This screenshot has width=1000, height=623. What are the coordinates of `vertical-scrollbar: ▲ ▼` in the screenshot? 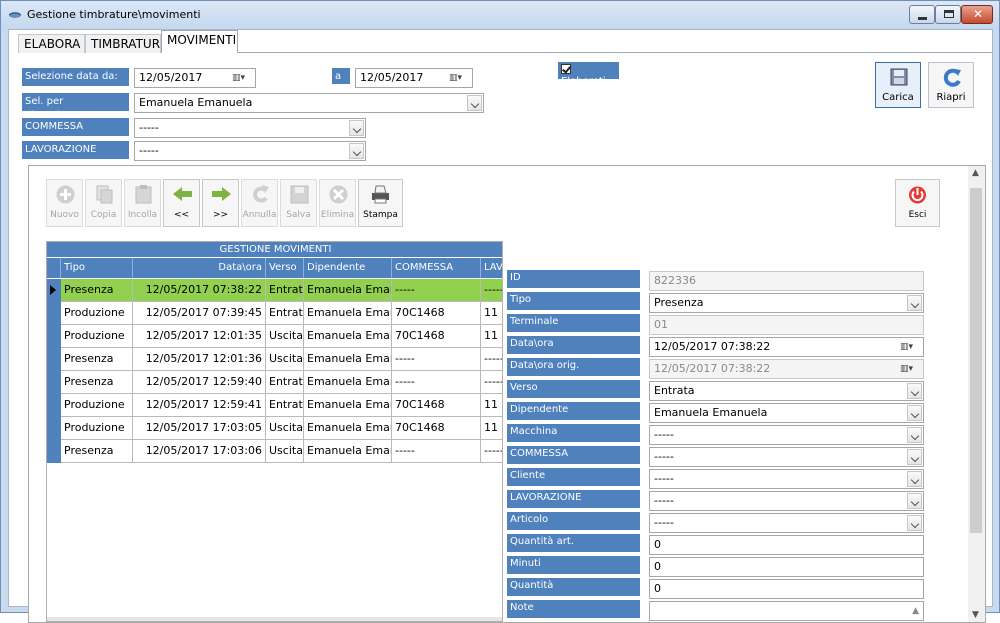 It's located at (976, 394).